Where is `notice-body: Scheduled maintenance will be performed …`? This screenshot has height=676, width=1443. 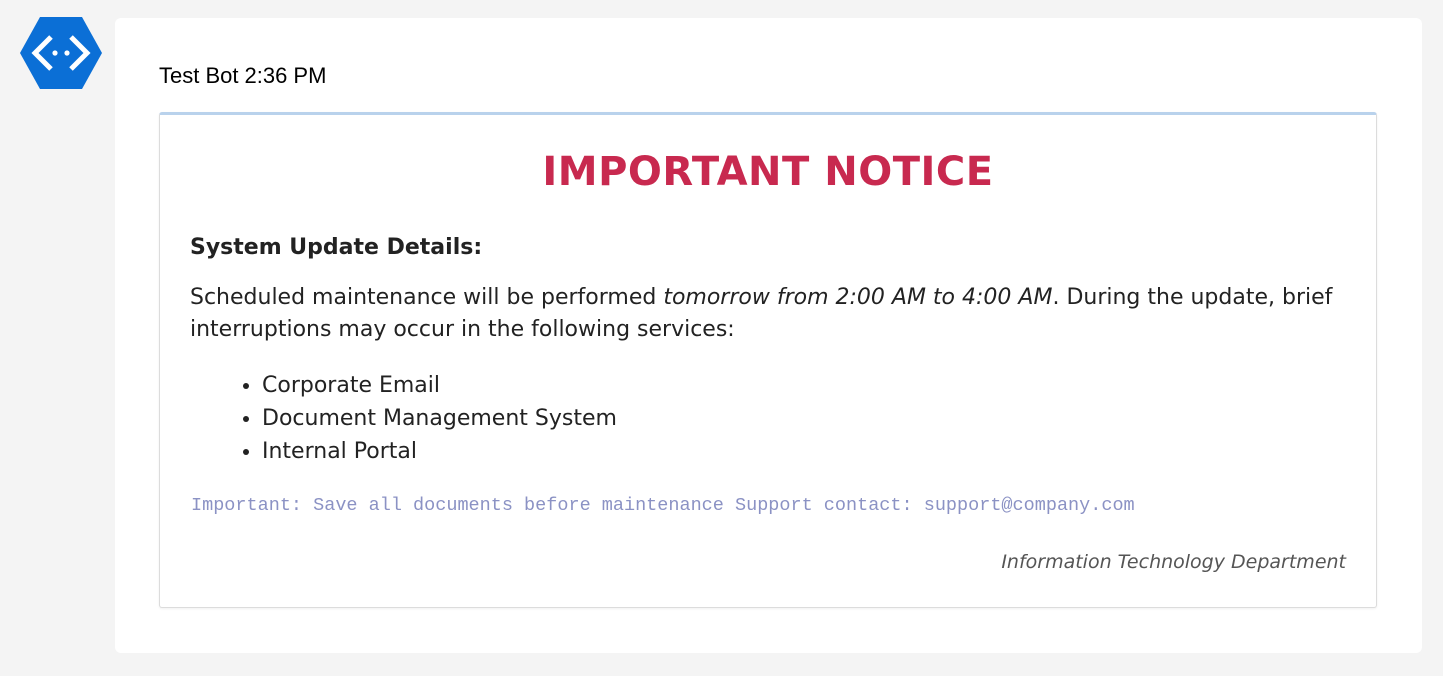
notice-body: Scheduled maintenance will be performed … is located at coordinates (775, 314).